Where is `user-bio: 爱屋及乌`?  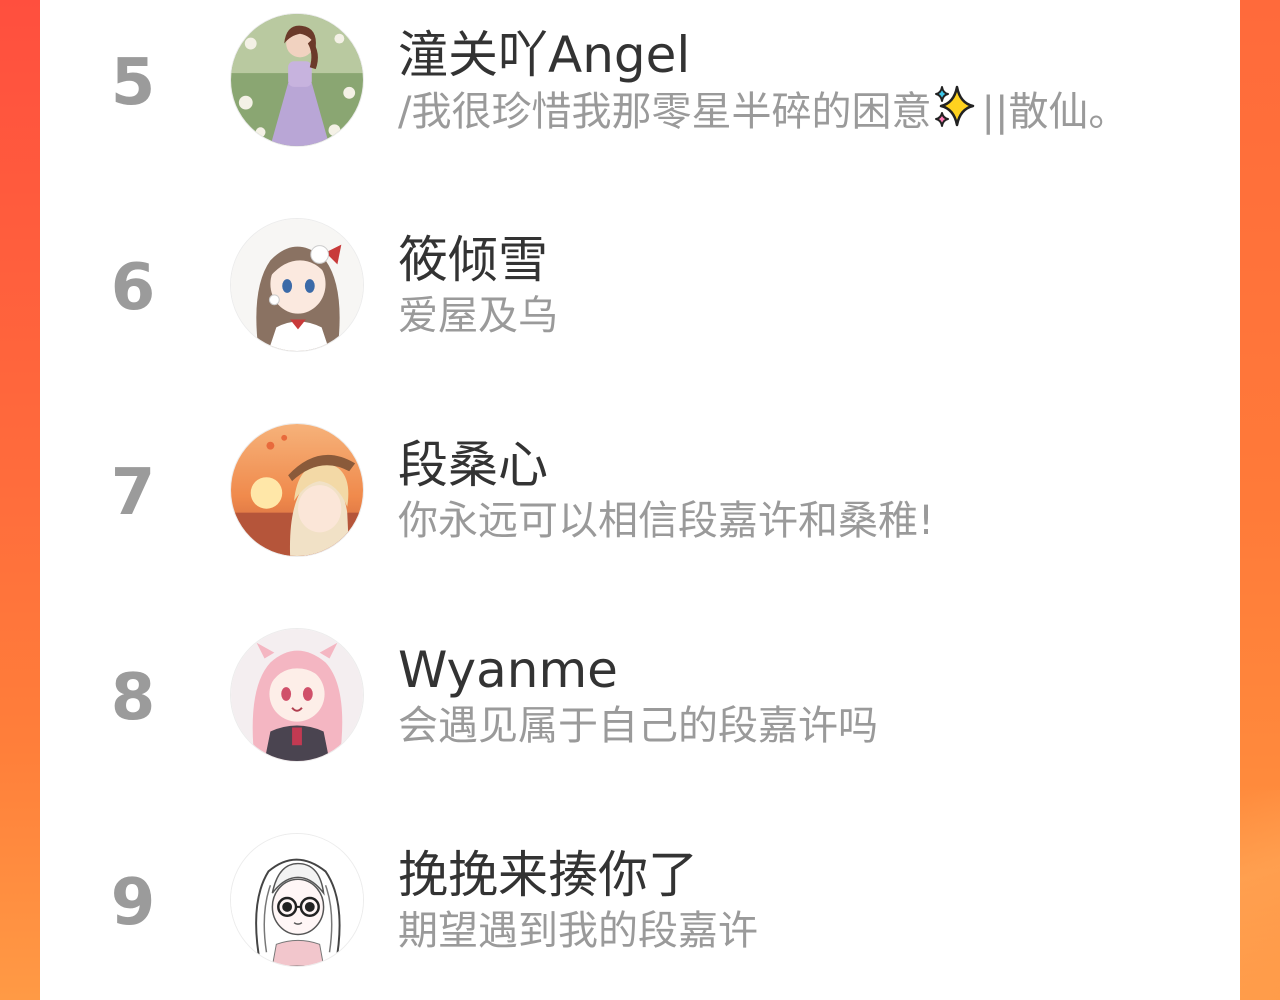 user-bio: 爱屋及乌 is located at coordinates (478, 316).